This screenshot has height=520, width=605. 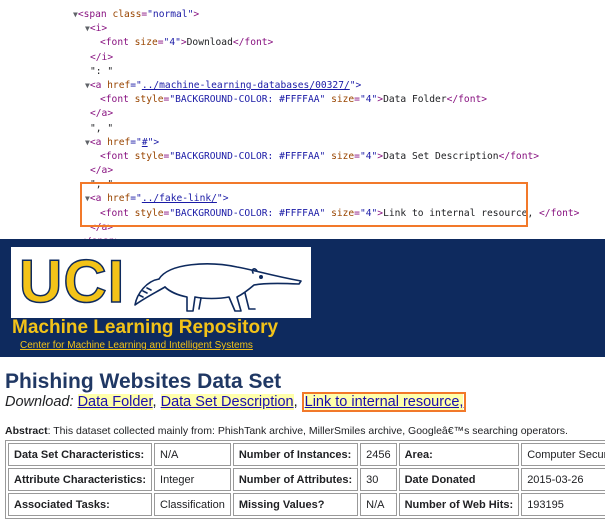 What do you see at coordinates (302, 72) in the screenshot?
I see `code-line-text: "` at bounding box center [302, 72].